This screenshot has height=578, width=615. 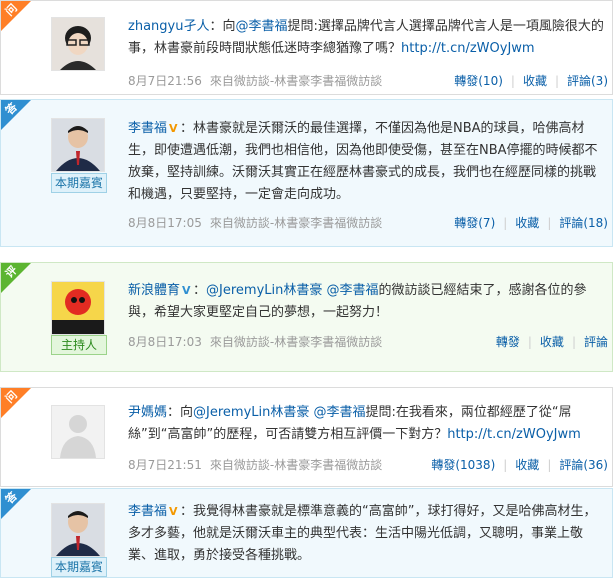 I want to click on user-name: 尹媽媽, so click(x=147, y=412).